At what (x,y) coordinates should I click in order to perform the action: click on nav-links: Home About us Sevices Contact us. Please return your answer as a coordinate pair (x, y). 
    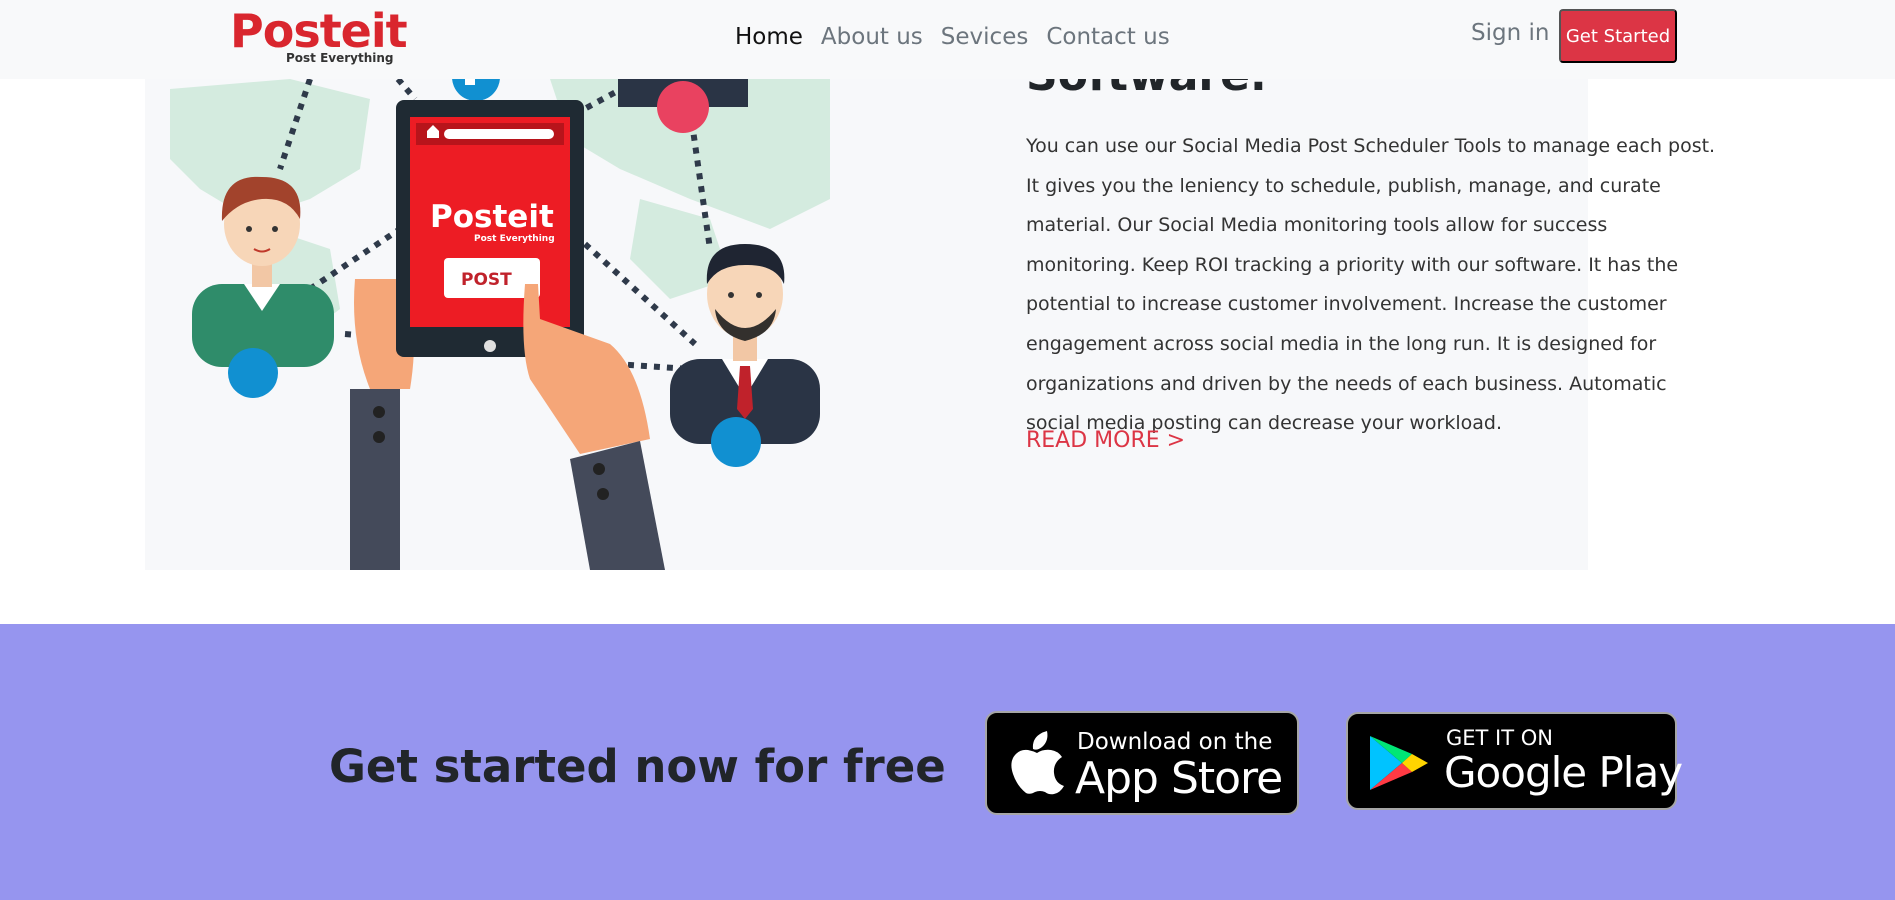
    Looking at the image, I should click on (961, 37).